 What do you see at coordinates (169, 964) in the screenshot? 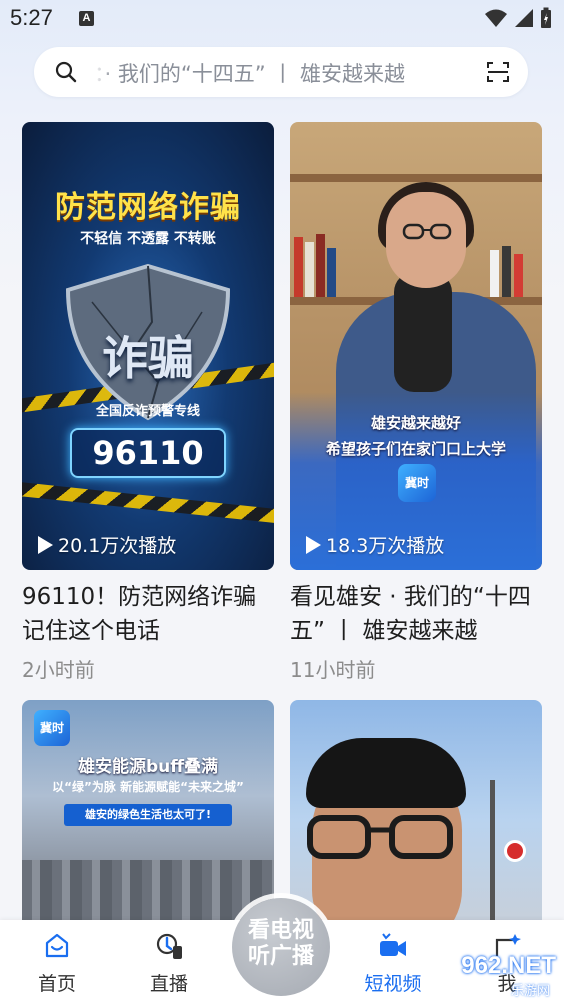
I see `nav-live: 直播` at bounding box center [169, 964].